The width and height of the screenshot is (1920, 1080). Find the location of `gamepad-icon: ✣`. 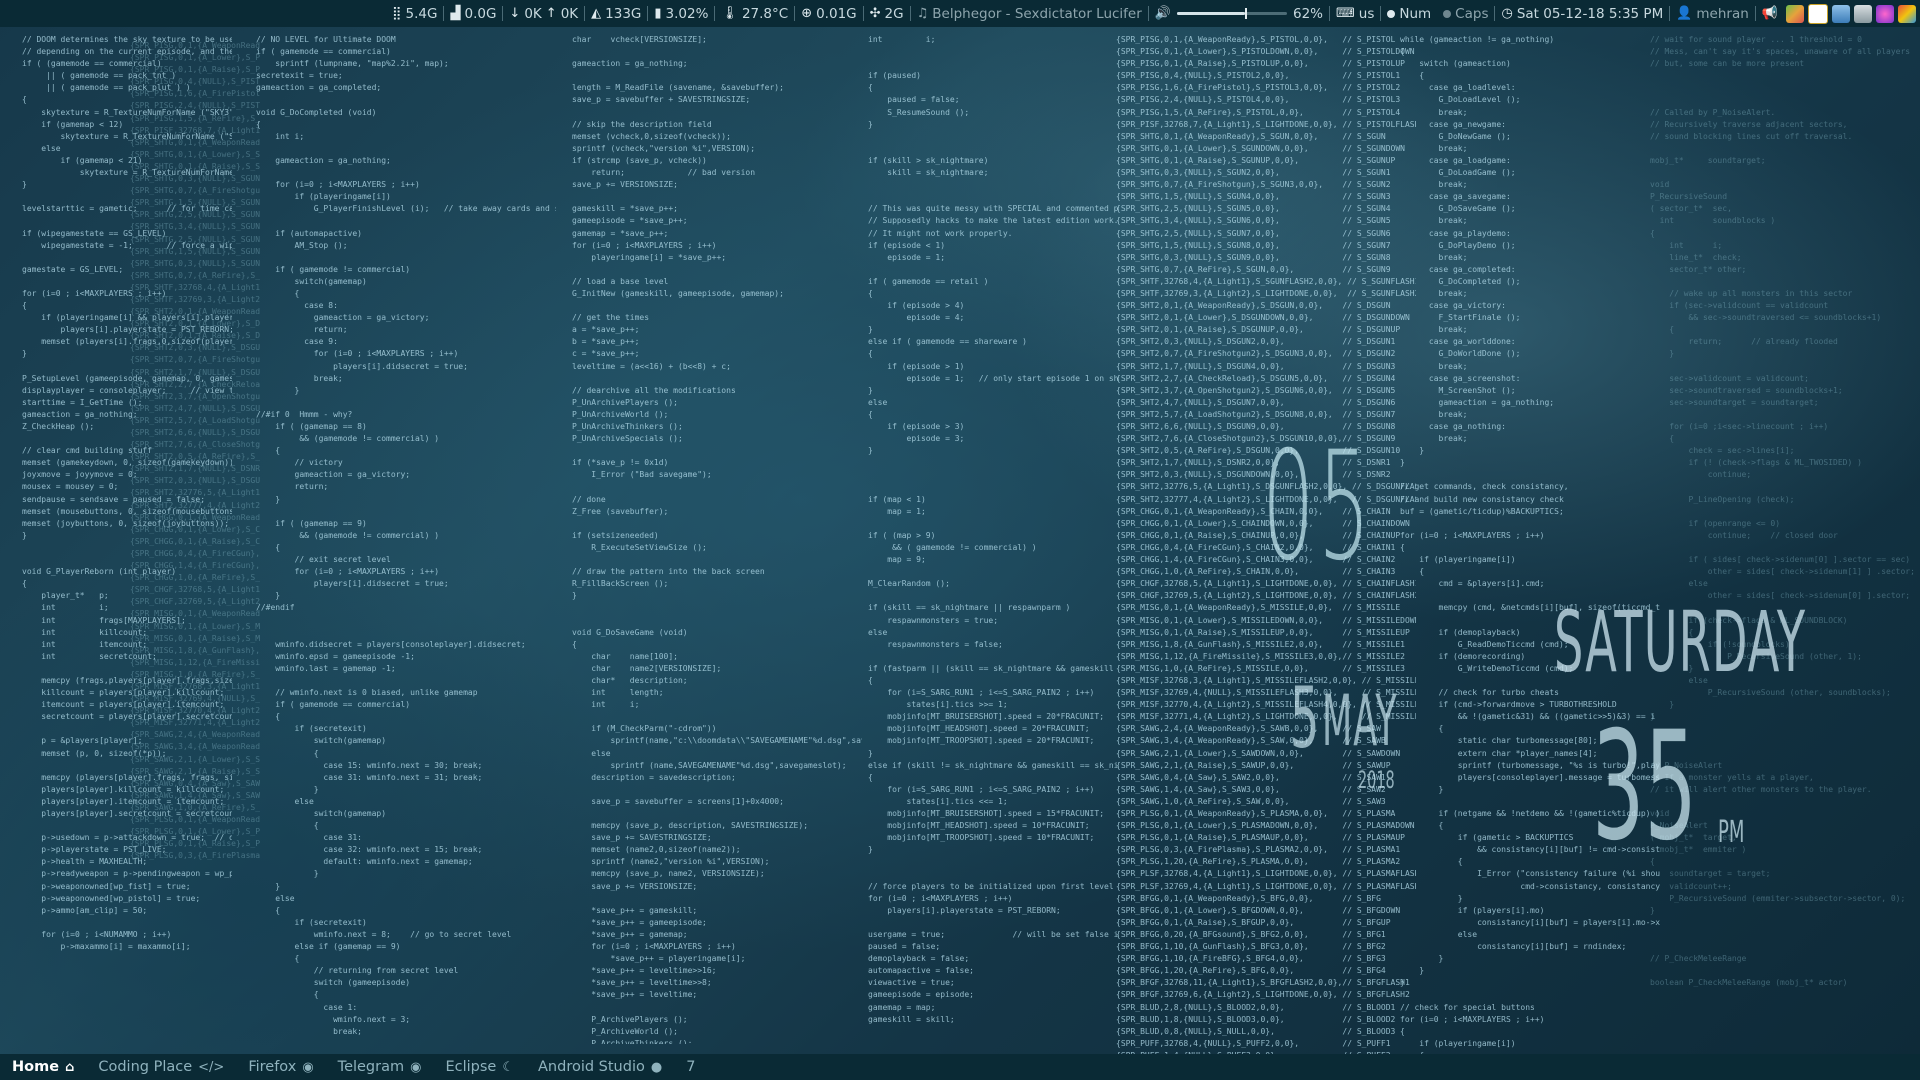

gamepad-icon: ✣ is located at coordinates (875, 13).